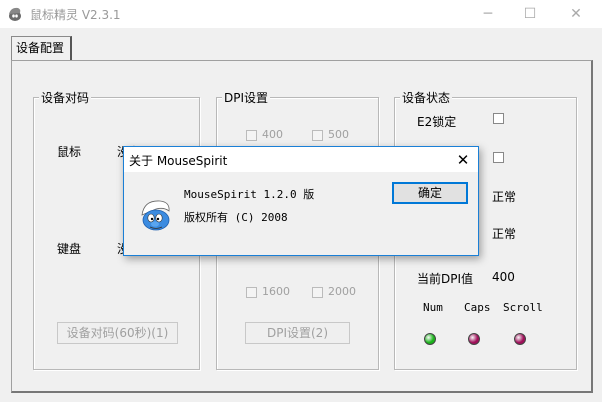  Describe the element at coordinates (249, 194) in the screenshot. I see `about-version-text: MouseSpirit 1.2.0 版` at that location.